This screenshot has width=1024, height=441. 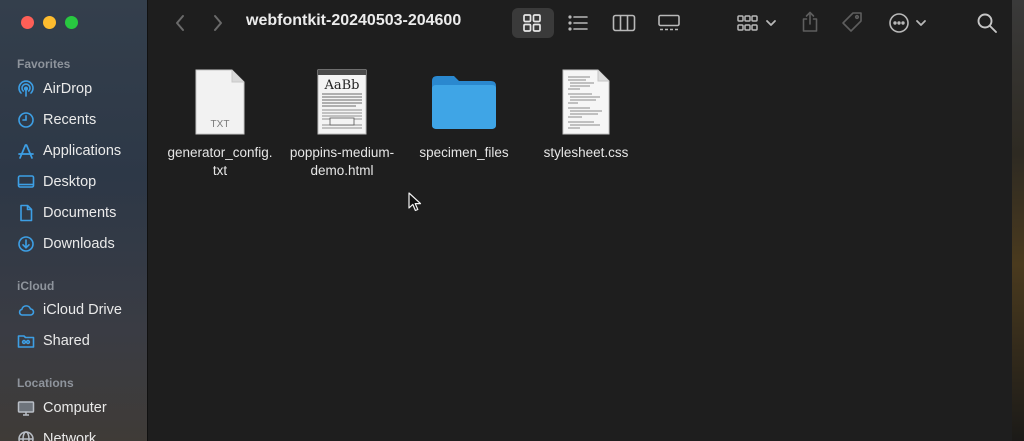 I want to click on sidebar-item-computer: Computer, so click(x=80, y=408).